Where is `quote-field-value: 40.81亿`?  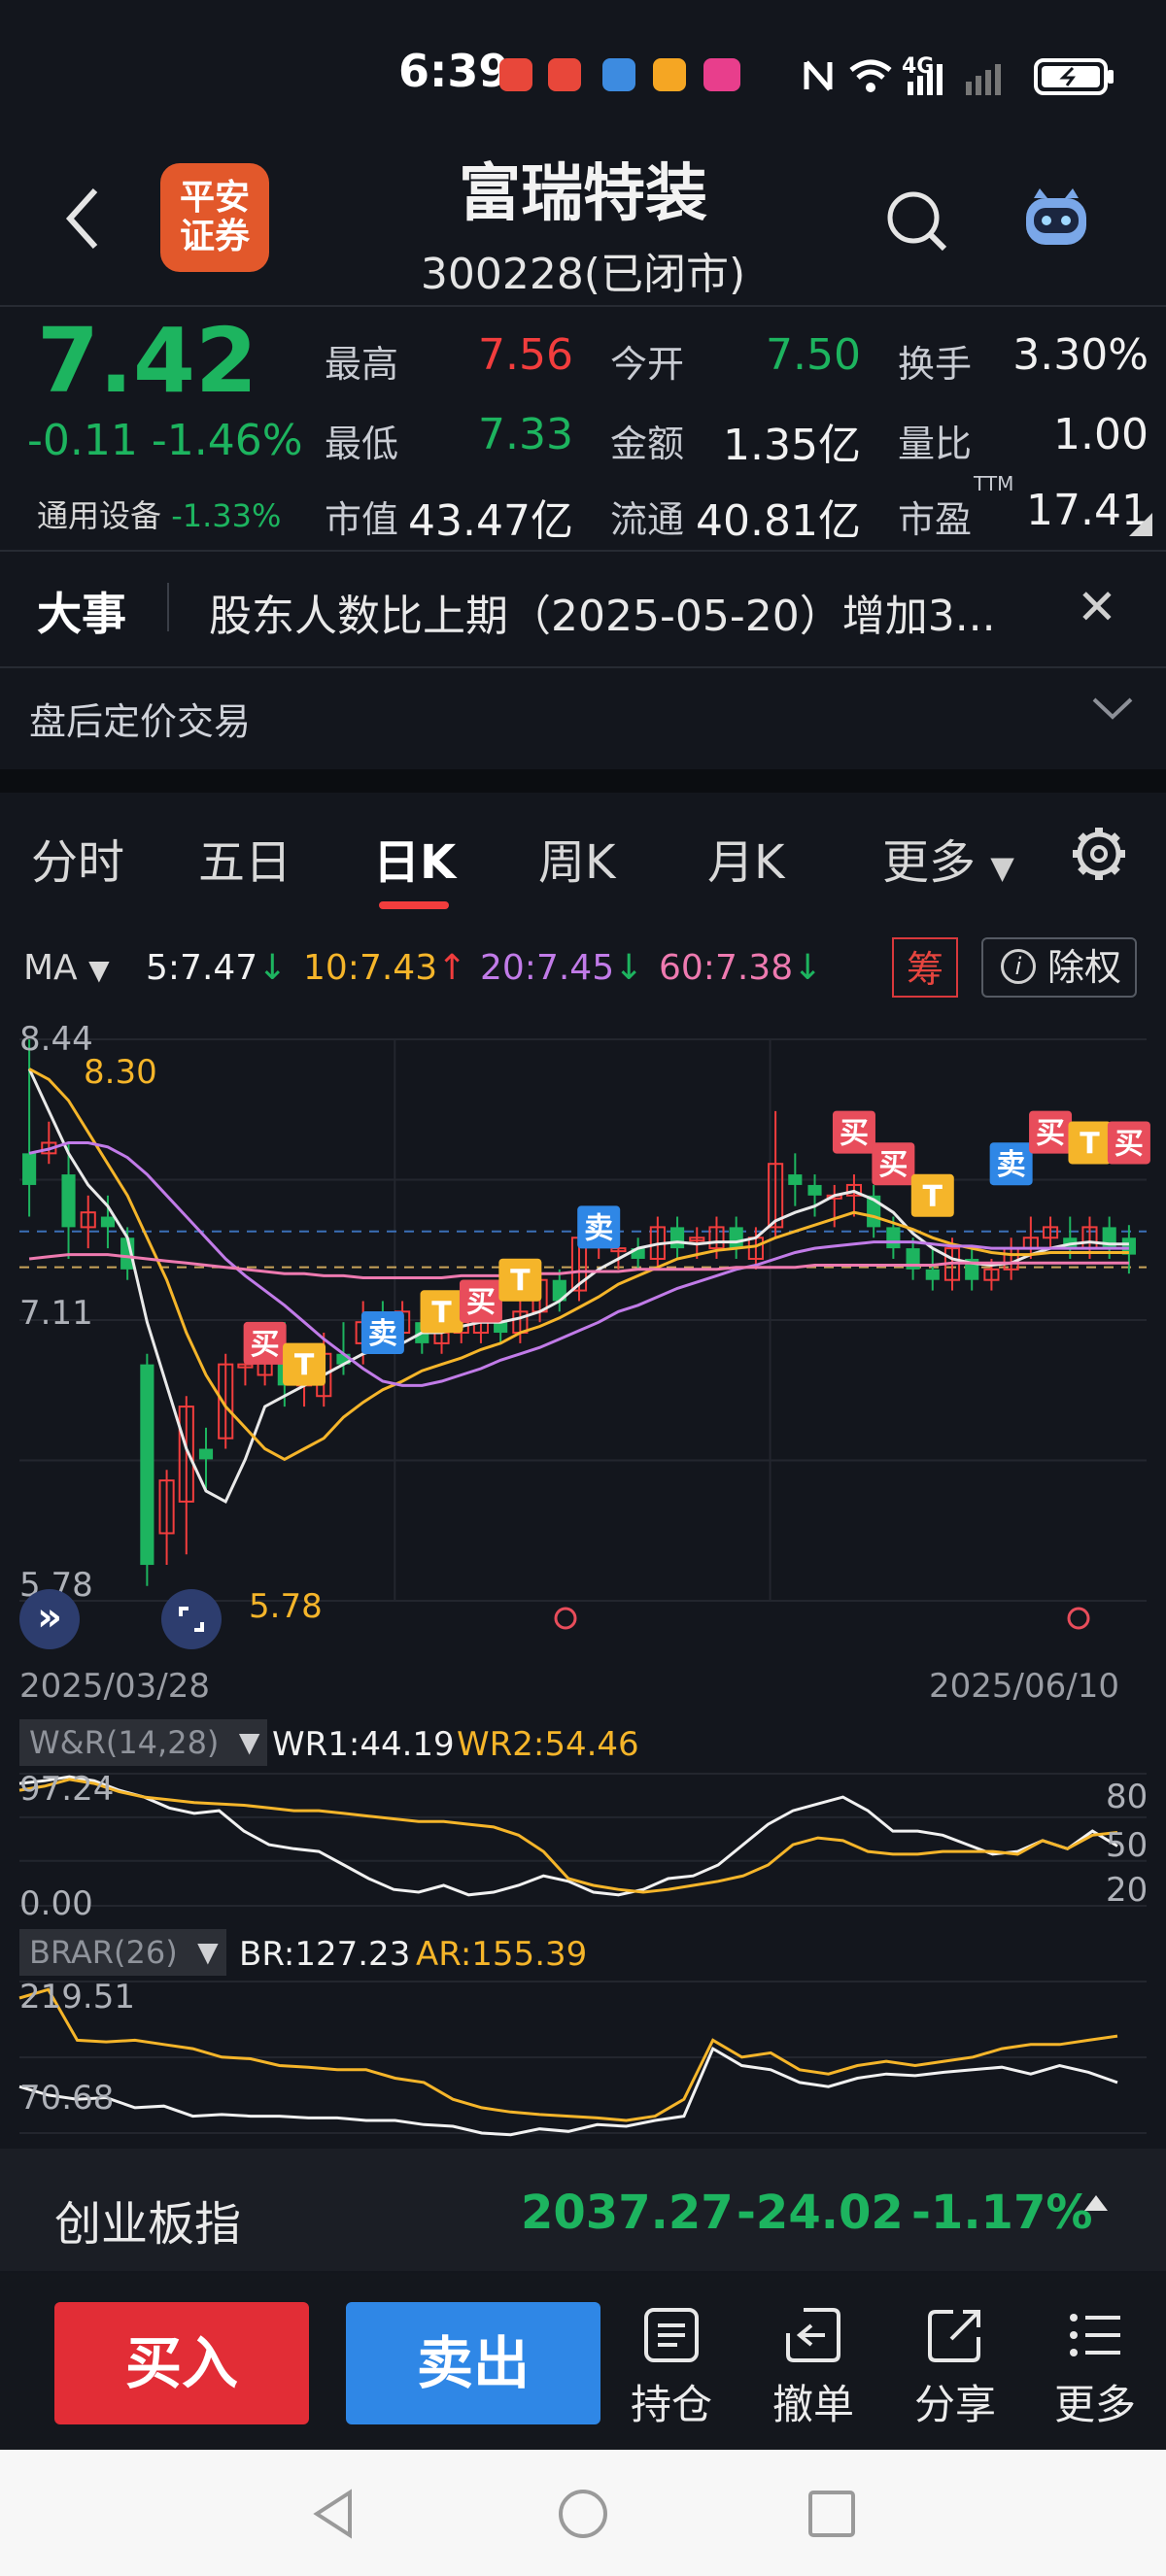
quote-field-value: 40.81亿 is located at coordinates (778, 521).